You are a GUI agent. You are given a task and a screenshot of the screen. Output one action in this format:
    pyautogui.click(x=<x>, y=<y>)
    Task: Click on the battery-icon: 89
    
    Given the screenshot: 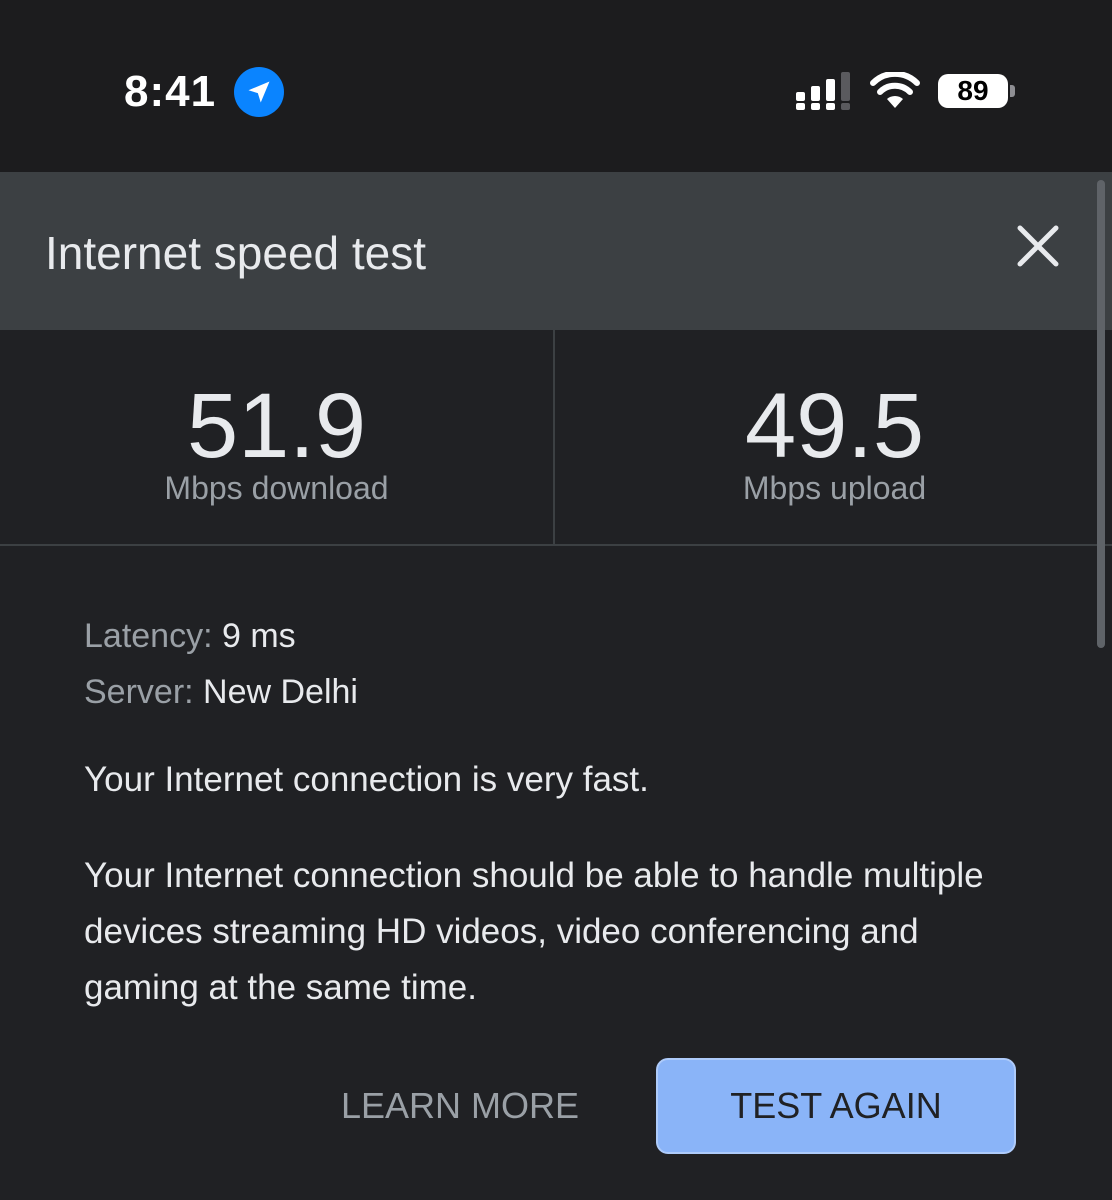 What is the action you would take?
    pyautogui.click(x=978, y=91)
    